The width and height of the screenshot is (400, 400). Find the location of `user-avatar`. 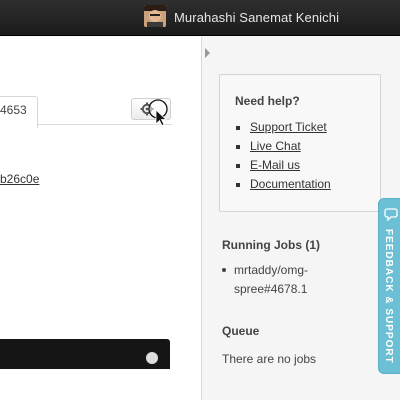

user-avatar is located at coordinates (155, 16).